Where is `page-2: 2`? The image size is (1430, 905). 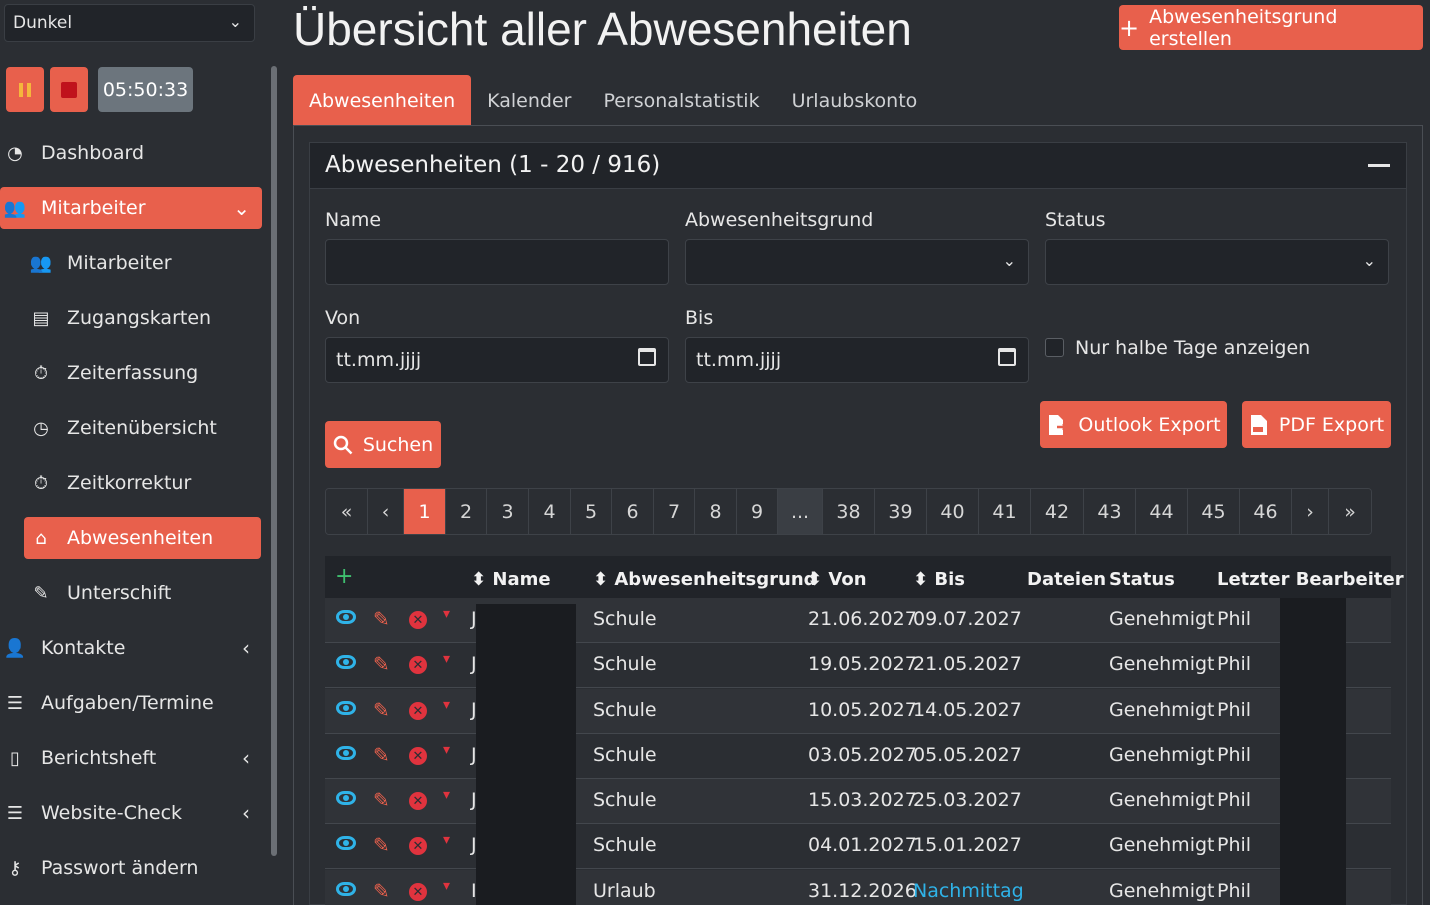 page-2: 2 is located at coordinates (466, 511).